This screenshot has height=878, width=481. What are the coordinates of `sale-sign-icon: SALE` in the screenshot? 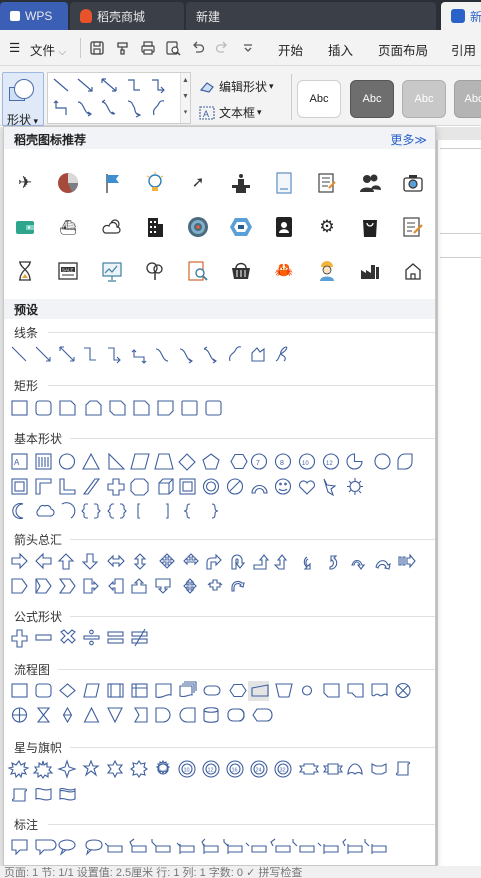 It's located at (68, 271).